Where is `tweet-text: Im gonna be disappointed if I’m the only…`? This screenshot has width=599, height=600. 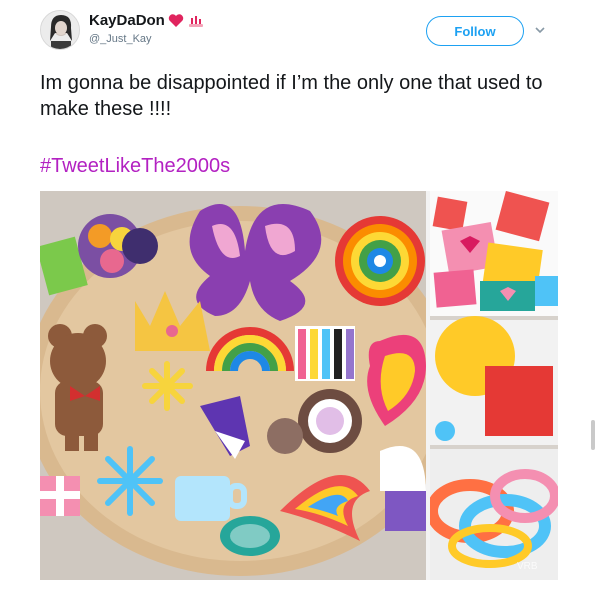 tweet-text: Im gonna be disappointed if I’m the only… is located at coordinates (291, 96).